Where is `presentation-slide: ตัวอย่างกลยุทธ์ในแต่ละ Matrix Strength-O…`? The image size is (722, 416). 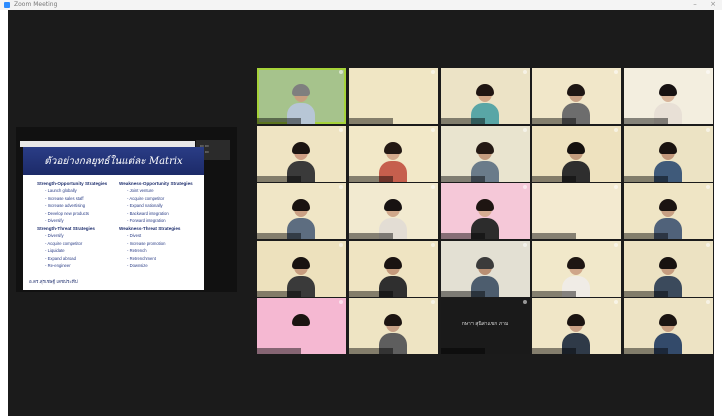 presentation-slide: ตัวอย่างกลยุทธ์ในแต่ละ Matrix Strength-O… is located at coordinates (113, 218).